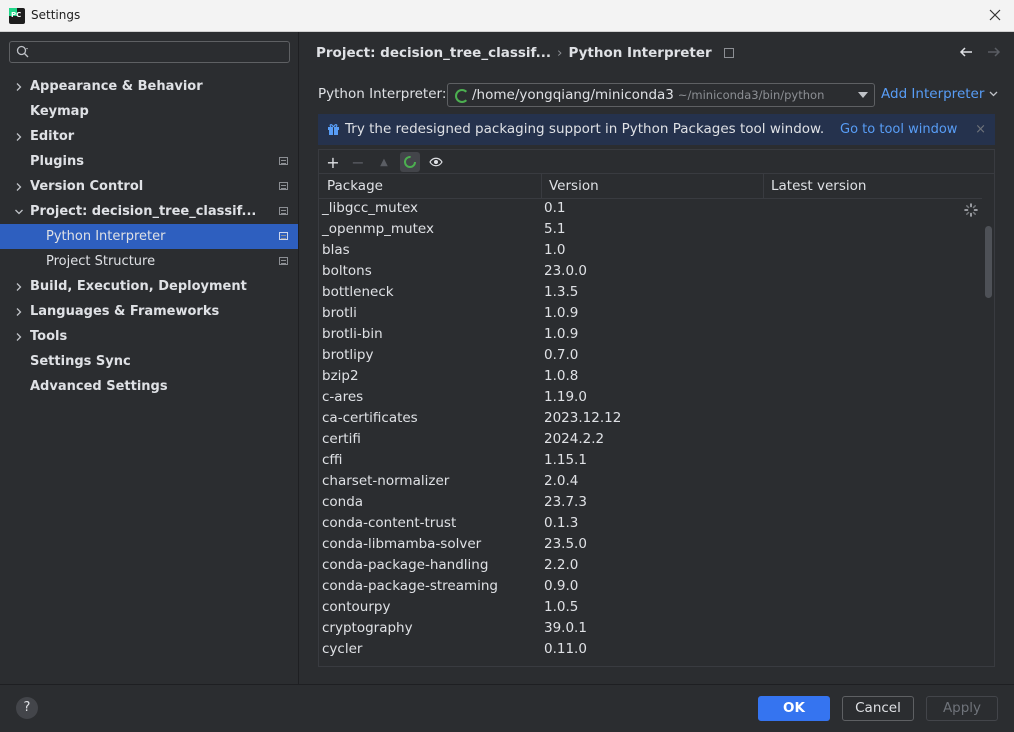  I want to click on package-version: 0.1, so click(555, 208).